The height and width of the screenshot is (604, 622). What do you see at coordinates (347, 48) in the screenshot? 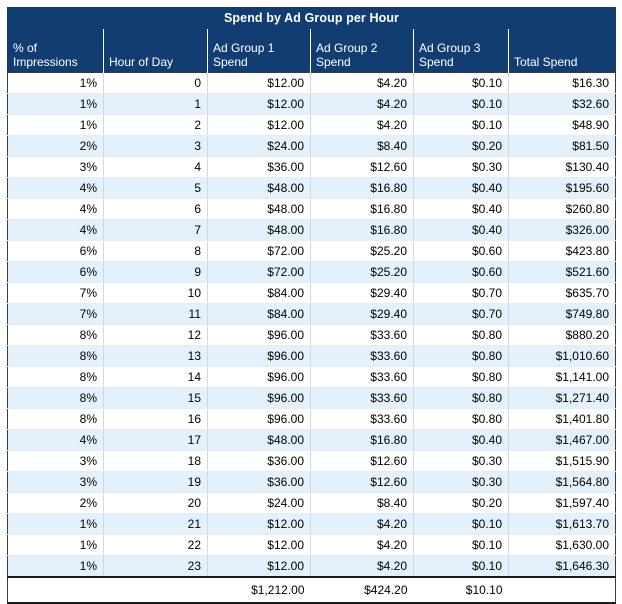
I see `column-header-ad-group-2-line1: Ad Group 2` at bounding box center [347, 48].